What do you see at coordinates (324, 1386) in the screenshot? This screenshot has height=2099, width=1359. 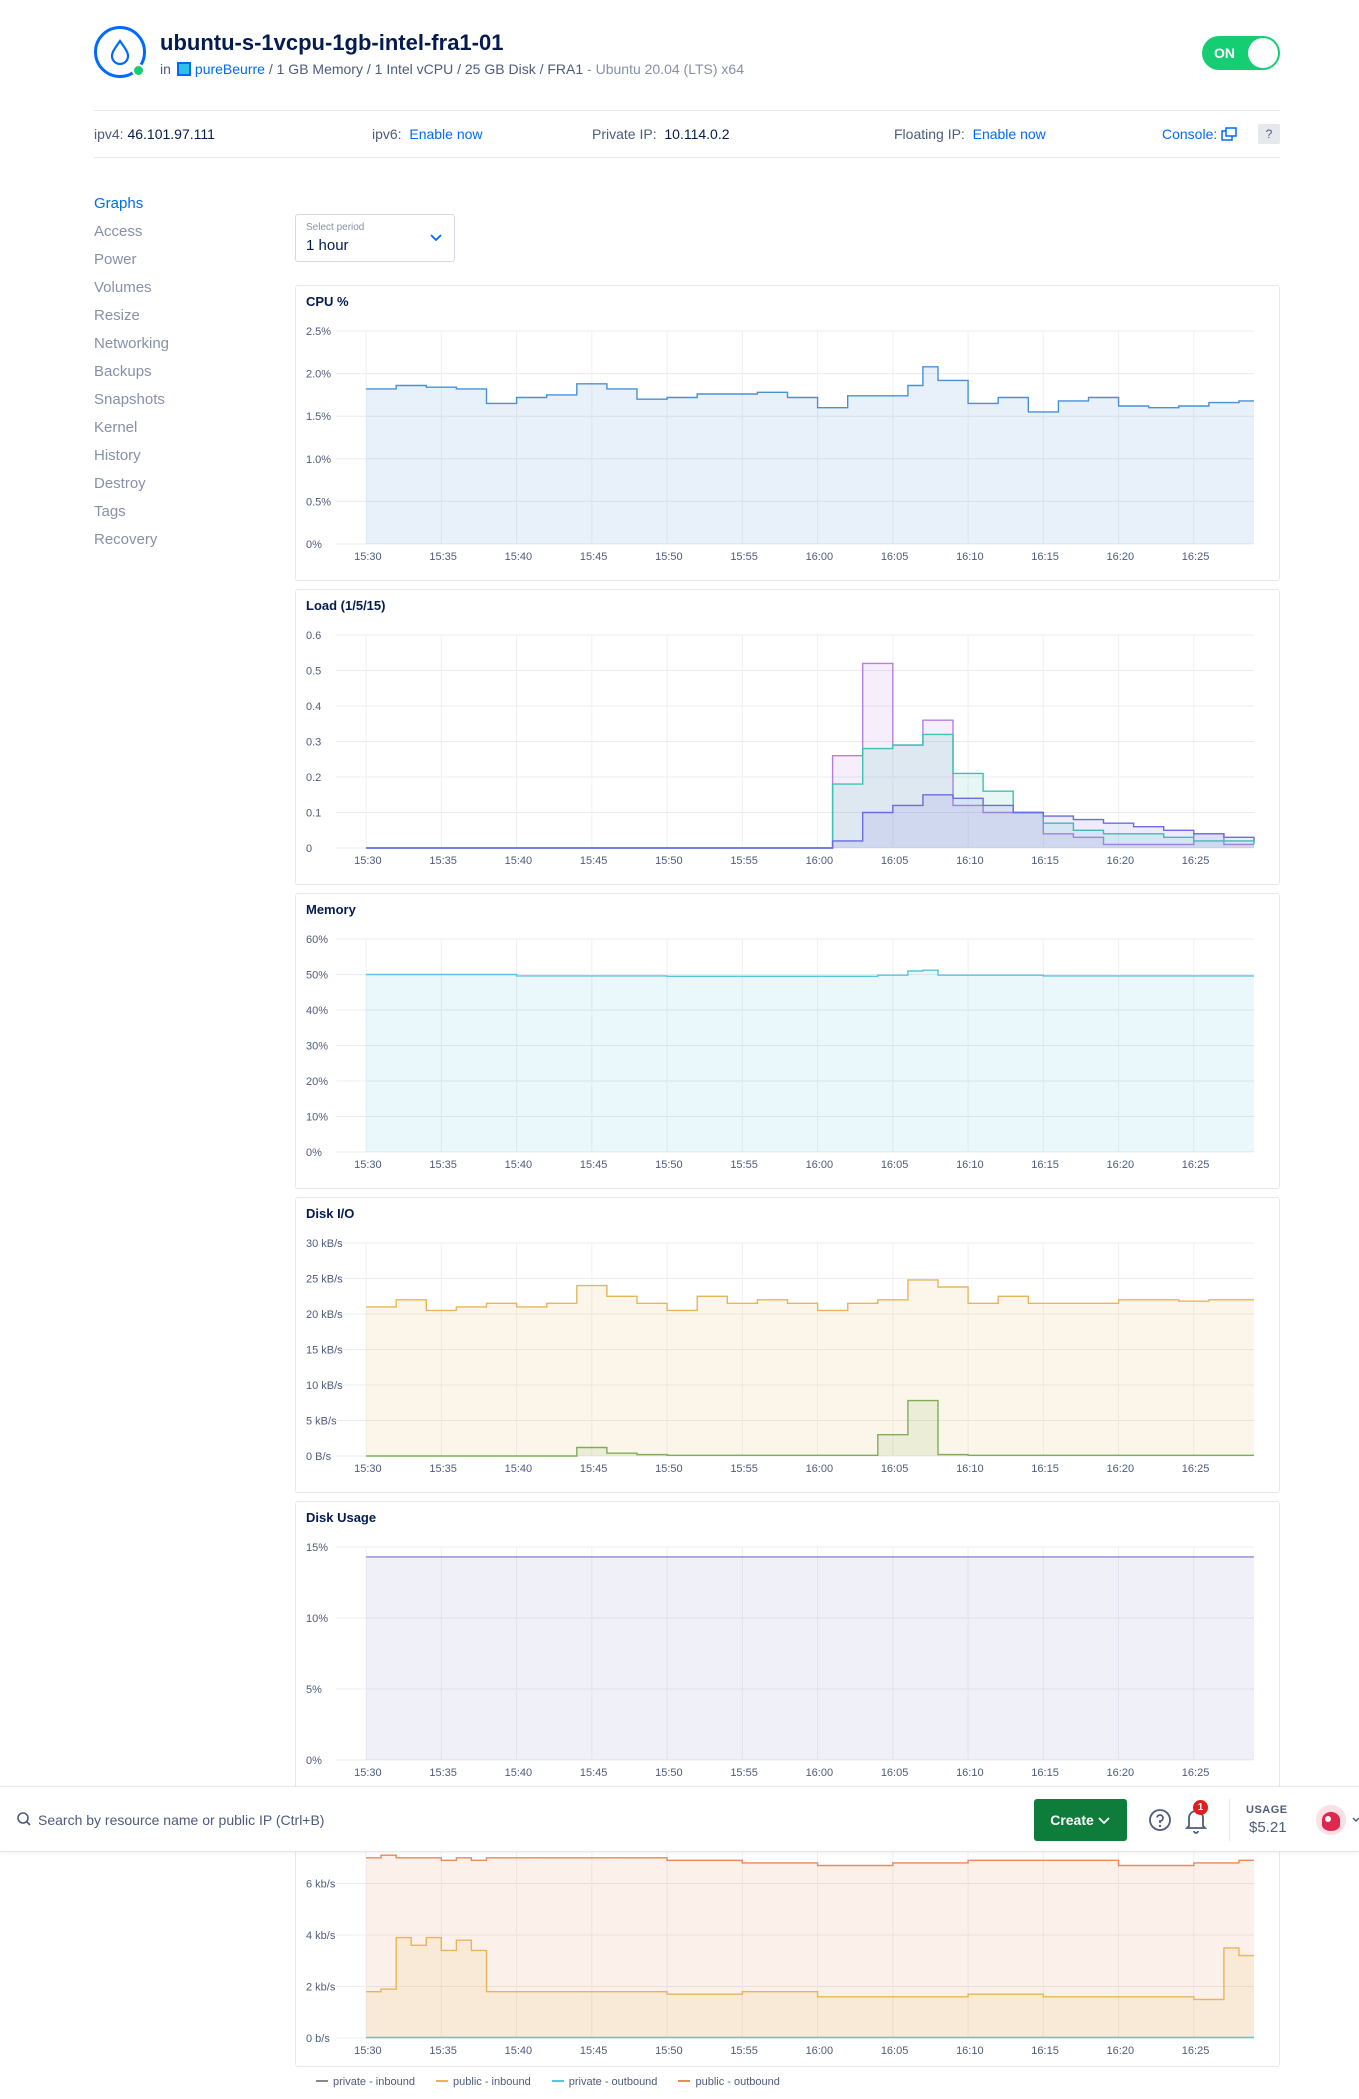 I see `y-tick-label: 10 kB/s` at bounding box center [324, 1386].